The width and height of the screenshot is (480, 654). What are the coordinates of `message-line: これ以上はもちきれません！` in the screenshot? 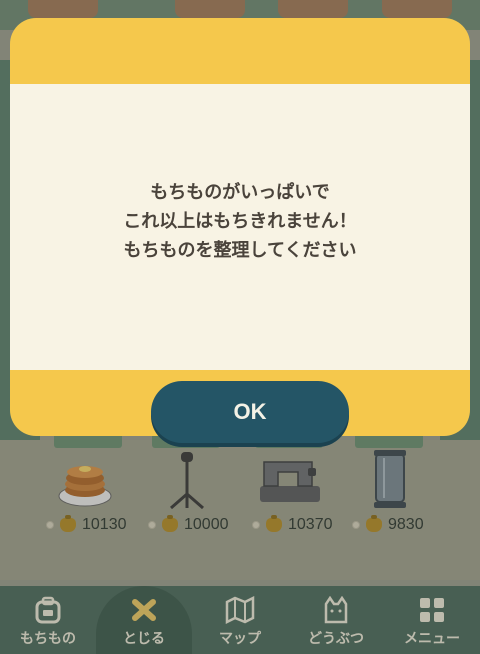 It's located at (240, 221).